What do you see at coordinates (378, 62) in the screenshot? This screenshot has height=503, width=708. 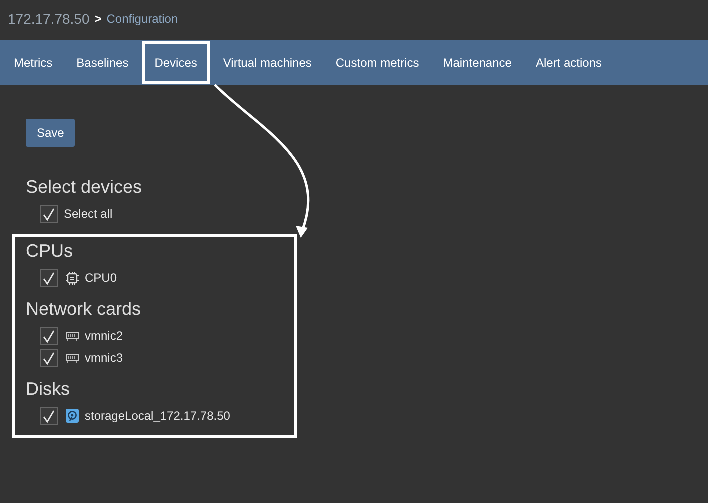 I see `tab: Custom metrics` at bounding box center [378, 62].